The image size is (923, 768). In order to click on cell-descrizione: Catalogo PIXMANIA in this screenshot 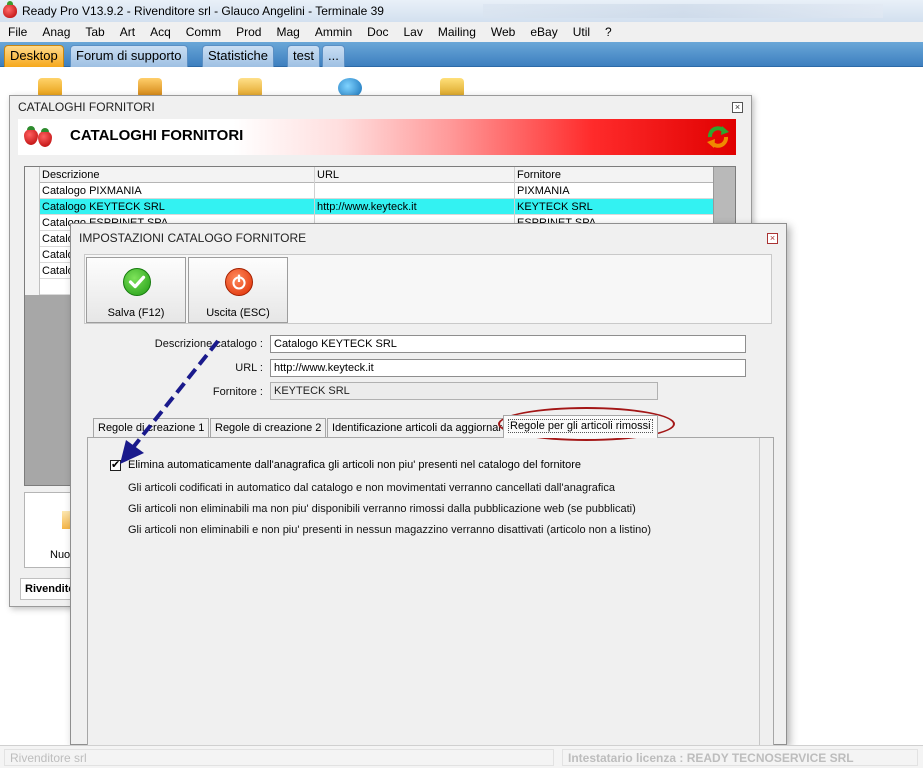, I will do `click(177, 191)`.